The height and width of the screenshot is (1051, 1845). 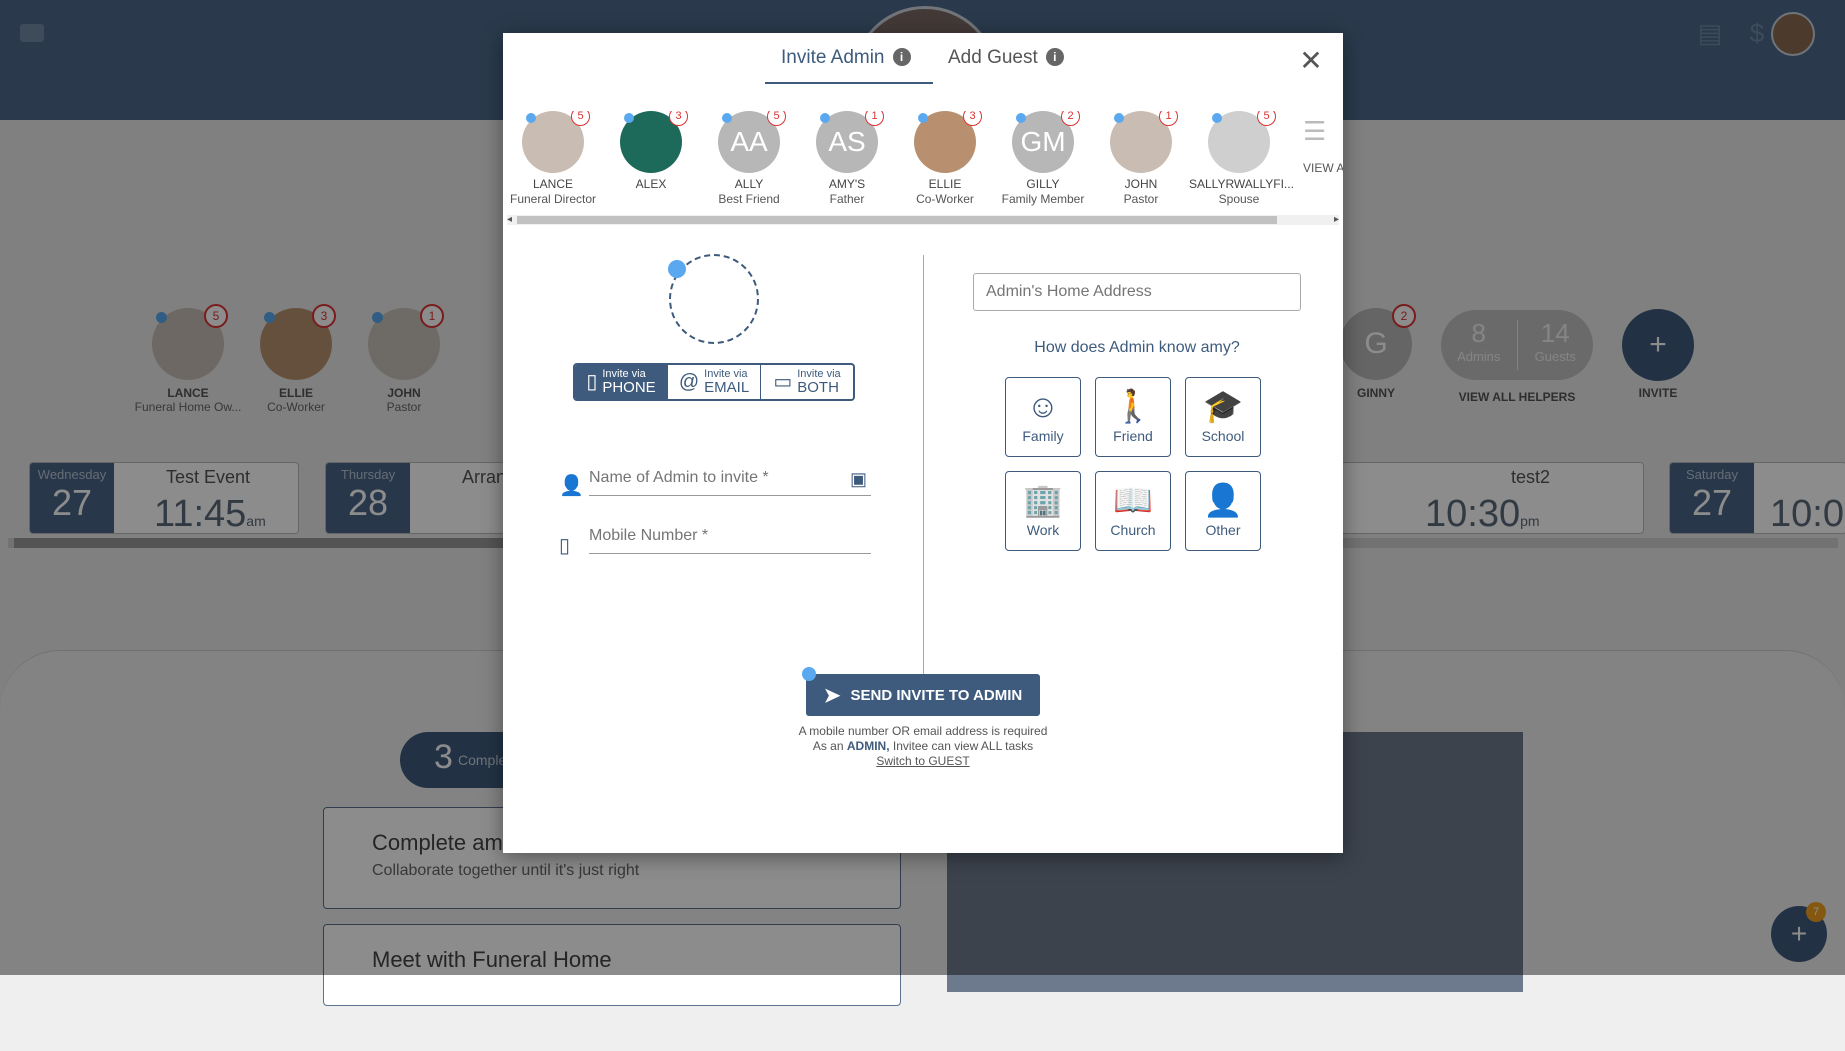 What do you see at coordinates (709, 478) in the screenshot?
I see `admin-name-input` at bounding box center [709, 478].